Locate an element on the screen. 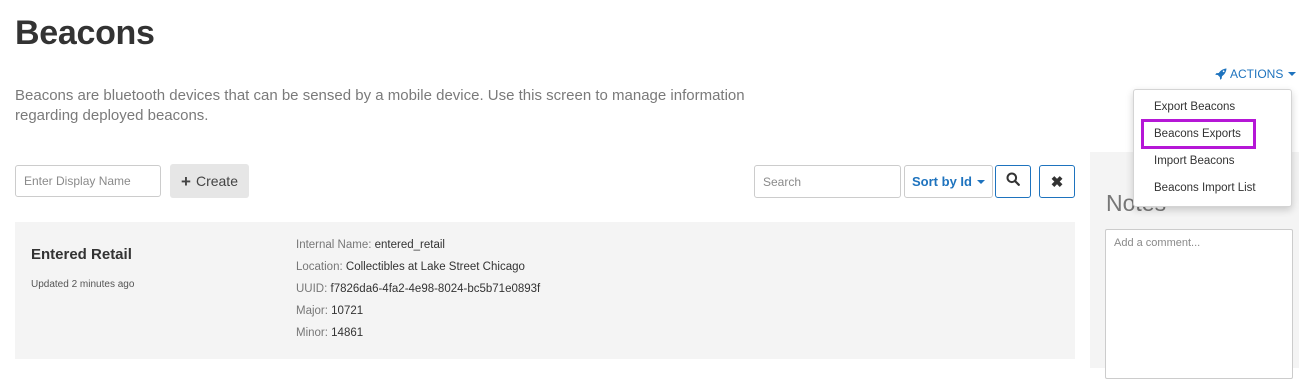  menu-item-import-beacons: Import Beacons is located at coordinates (1194, 161).